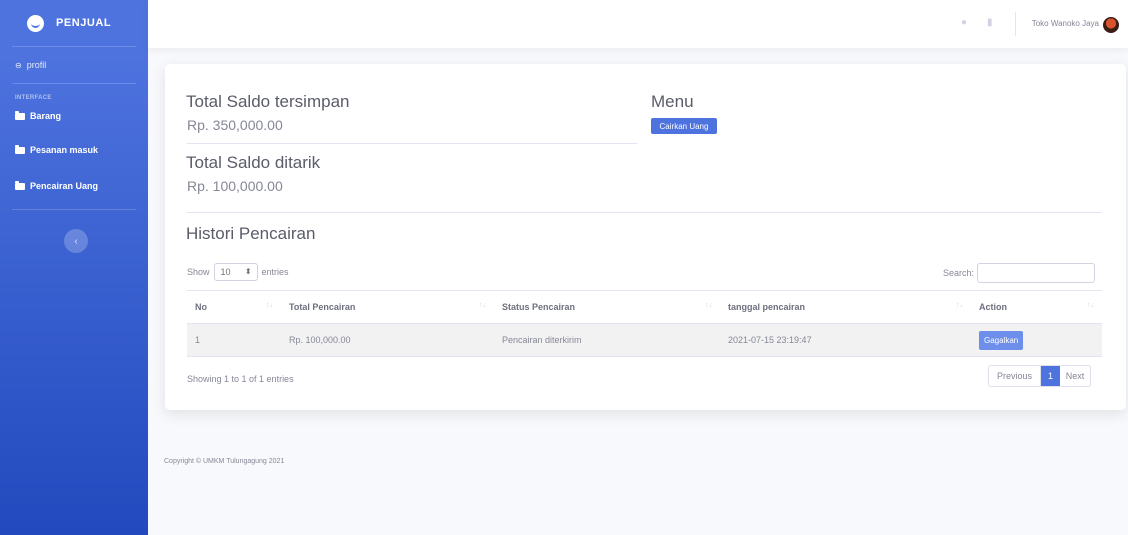 The image size is (1128, 535). What do you see at coordinates (1036, 273) in the screenshot?
I see `search-input` at bounding box center [1036, 273].